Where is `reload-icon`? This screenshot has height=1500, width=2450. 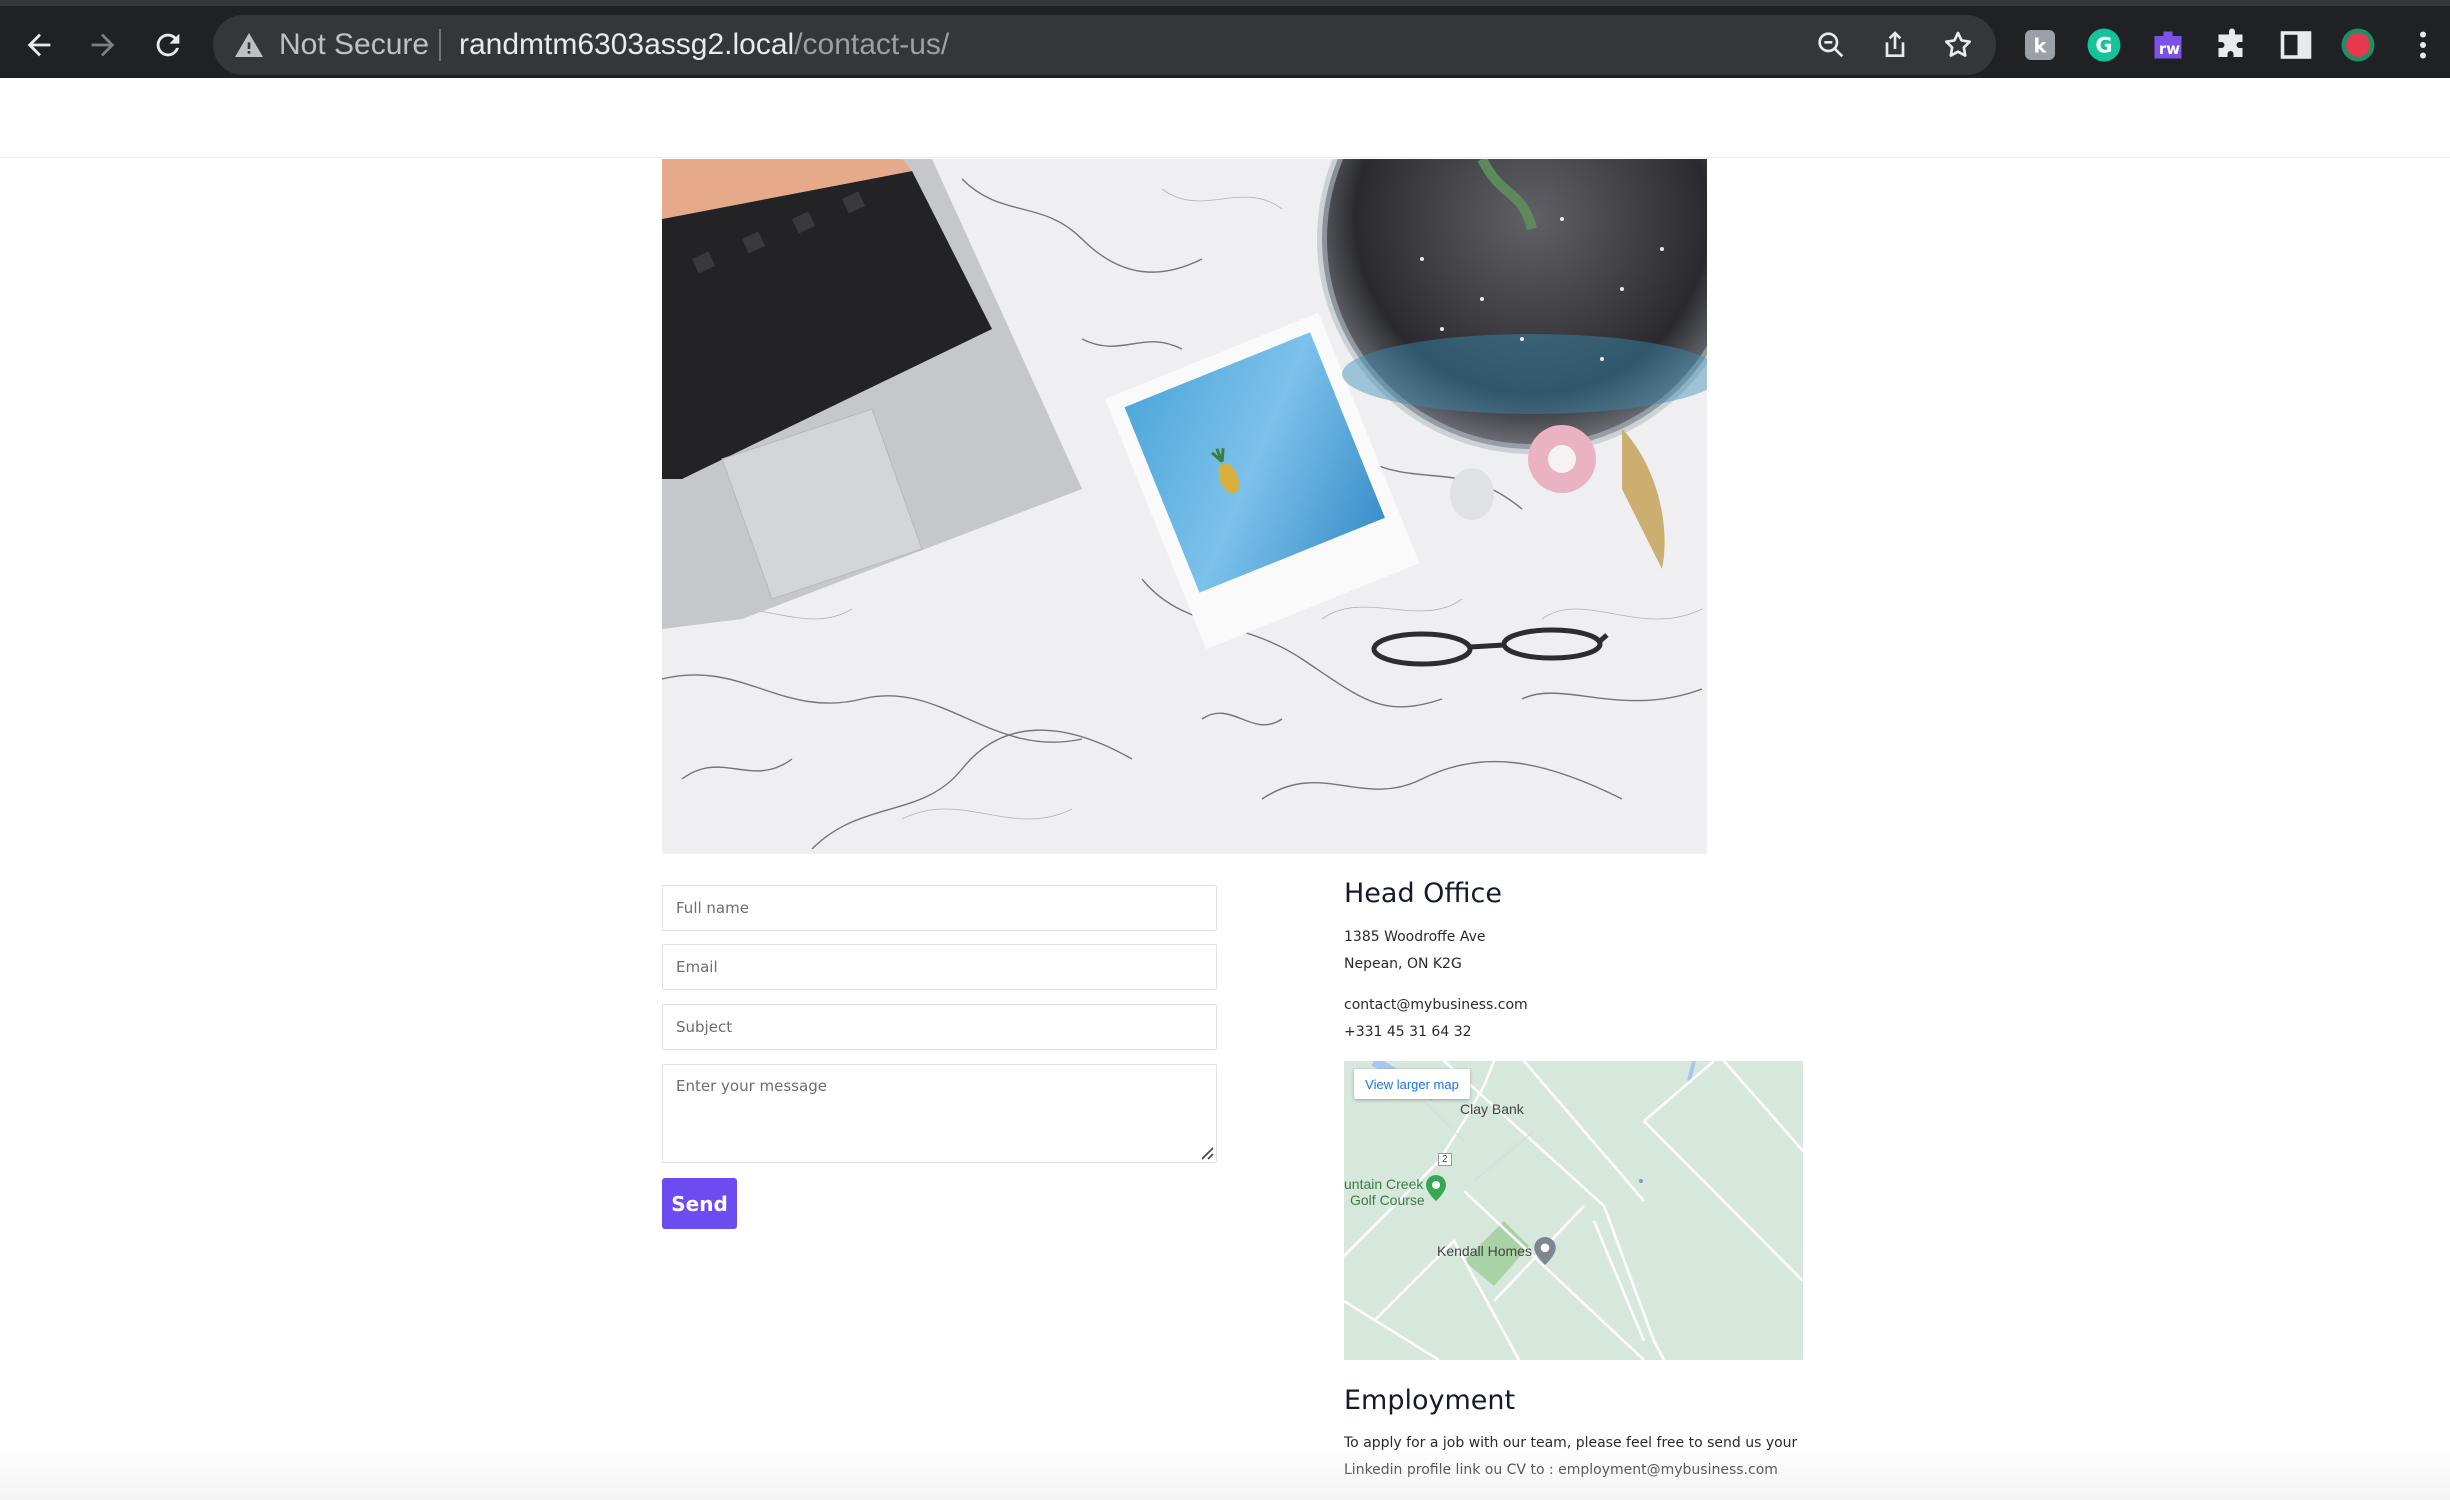
reload-icon is located at coordinates (168, 45).